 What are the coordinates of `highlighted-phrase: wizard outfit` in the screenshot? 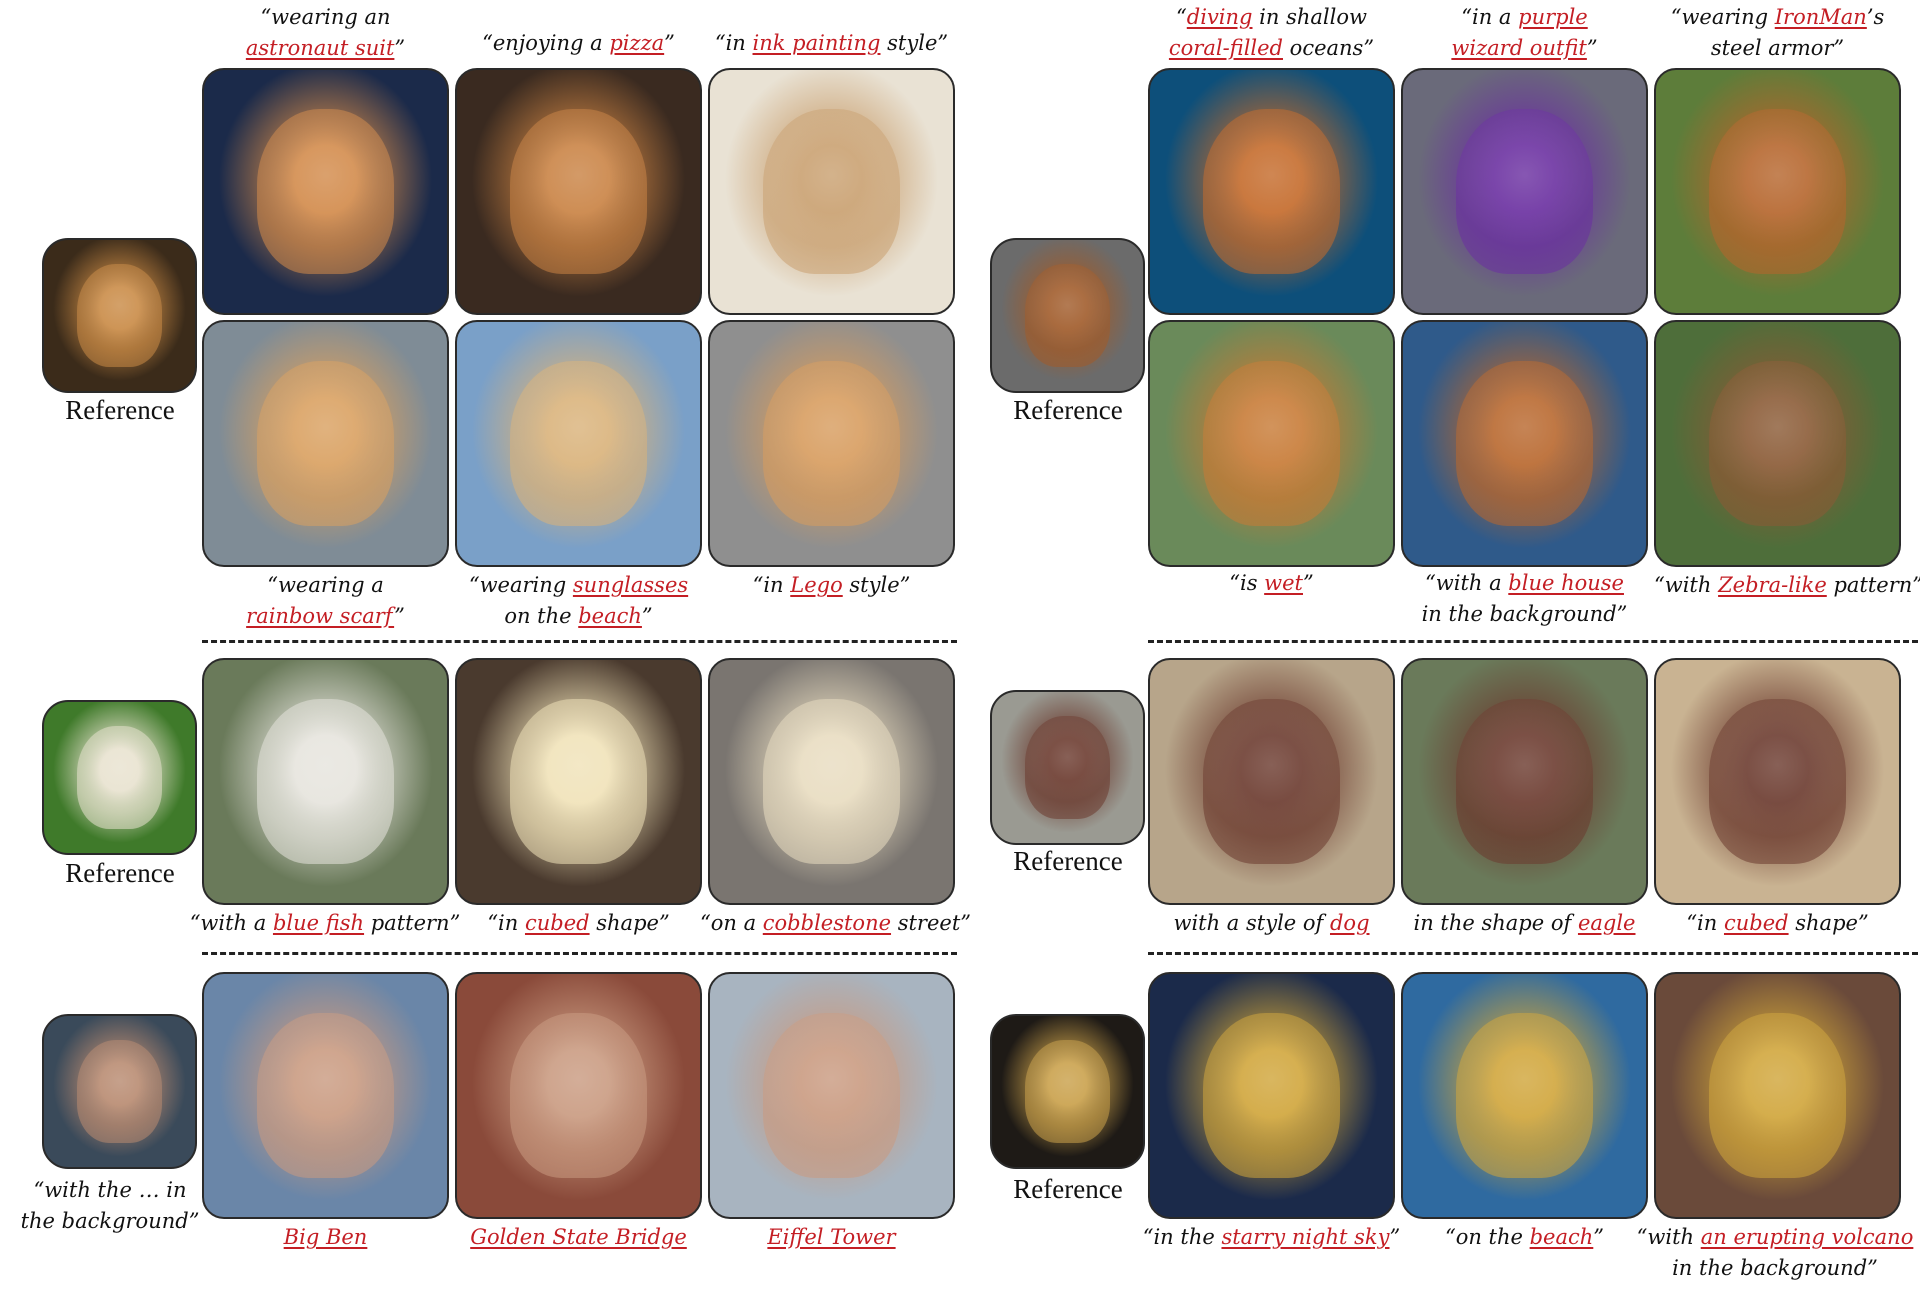 It's located at (1519, 48).